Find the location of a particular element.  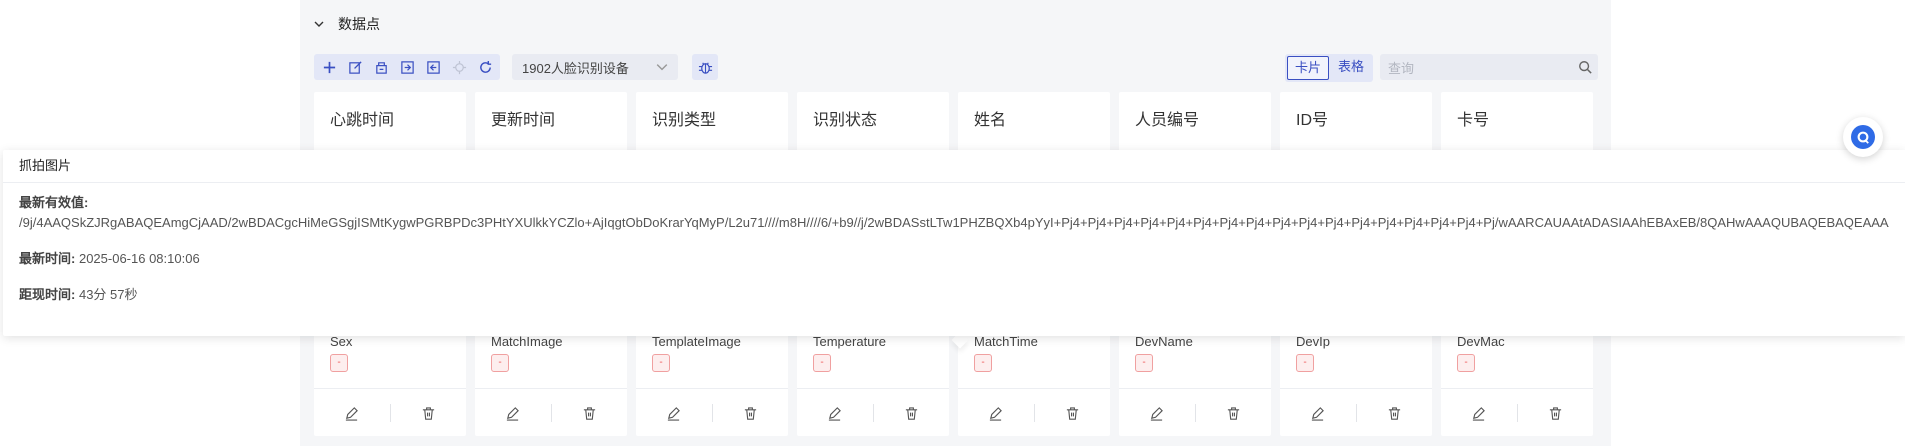

stack-icon is located at coordinates (381, 67).